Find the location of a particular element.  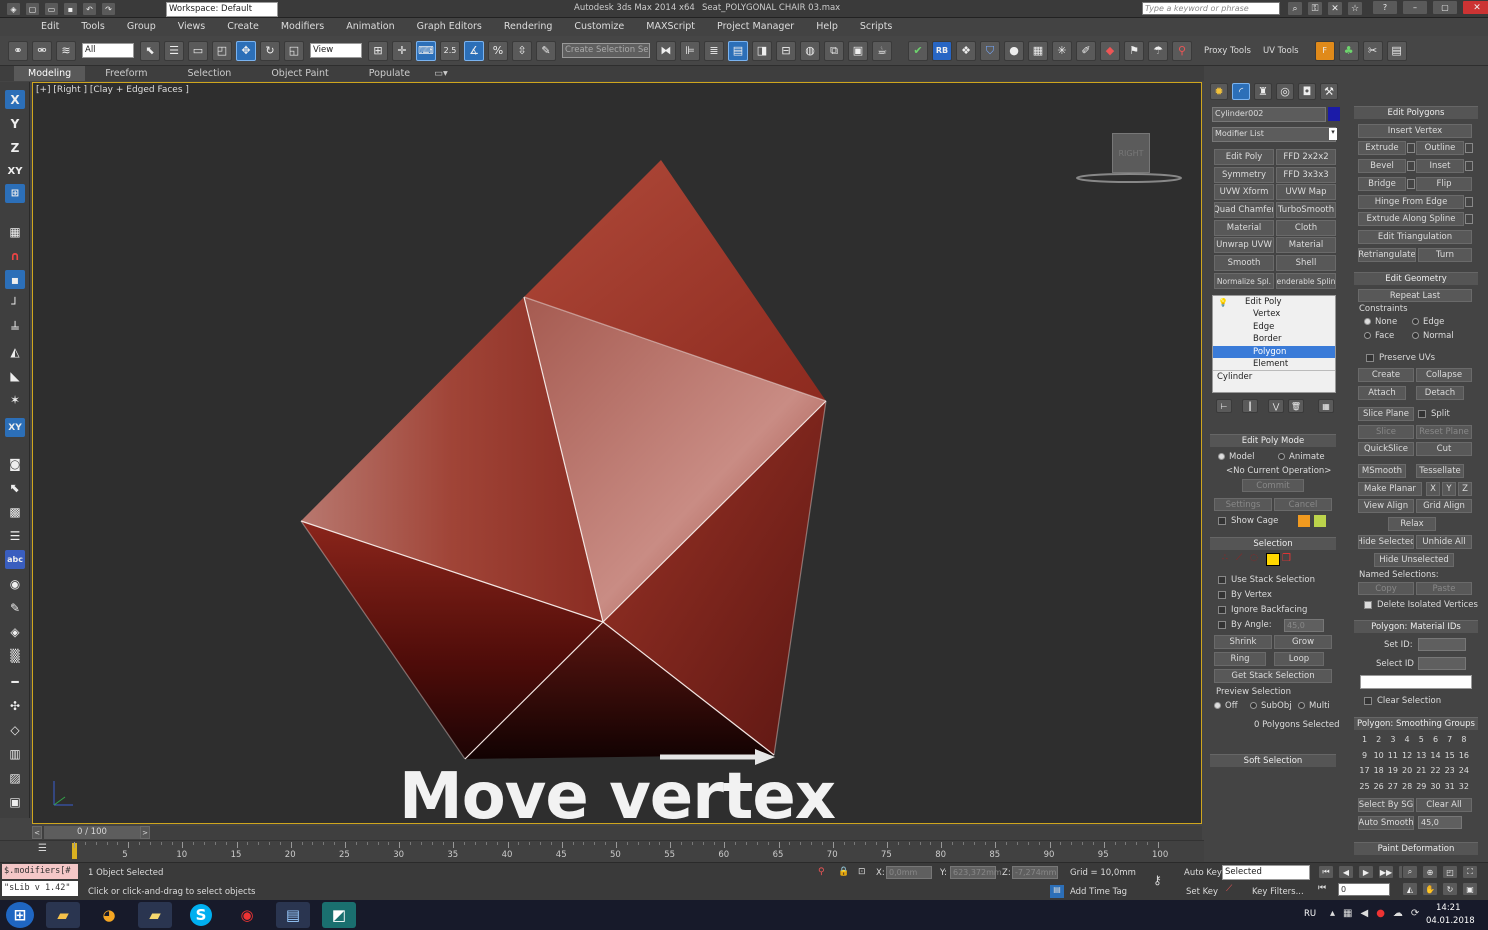

window-crossing-icon: ◰ is located at coordinates (222, 50).